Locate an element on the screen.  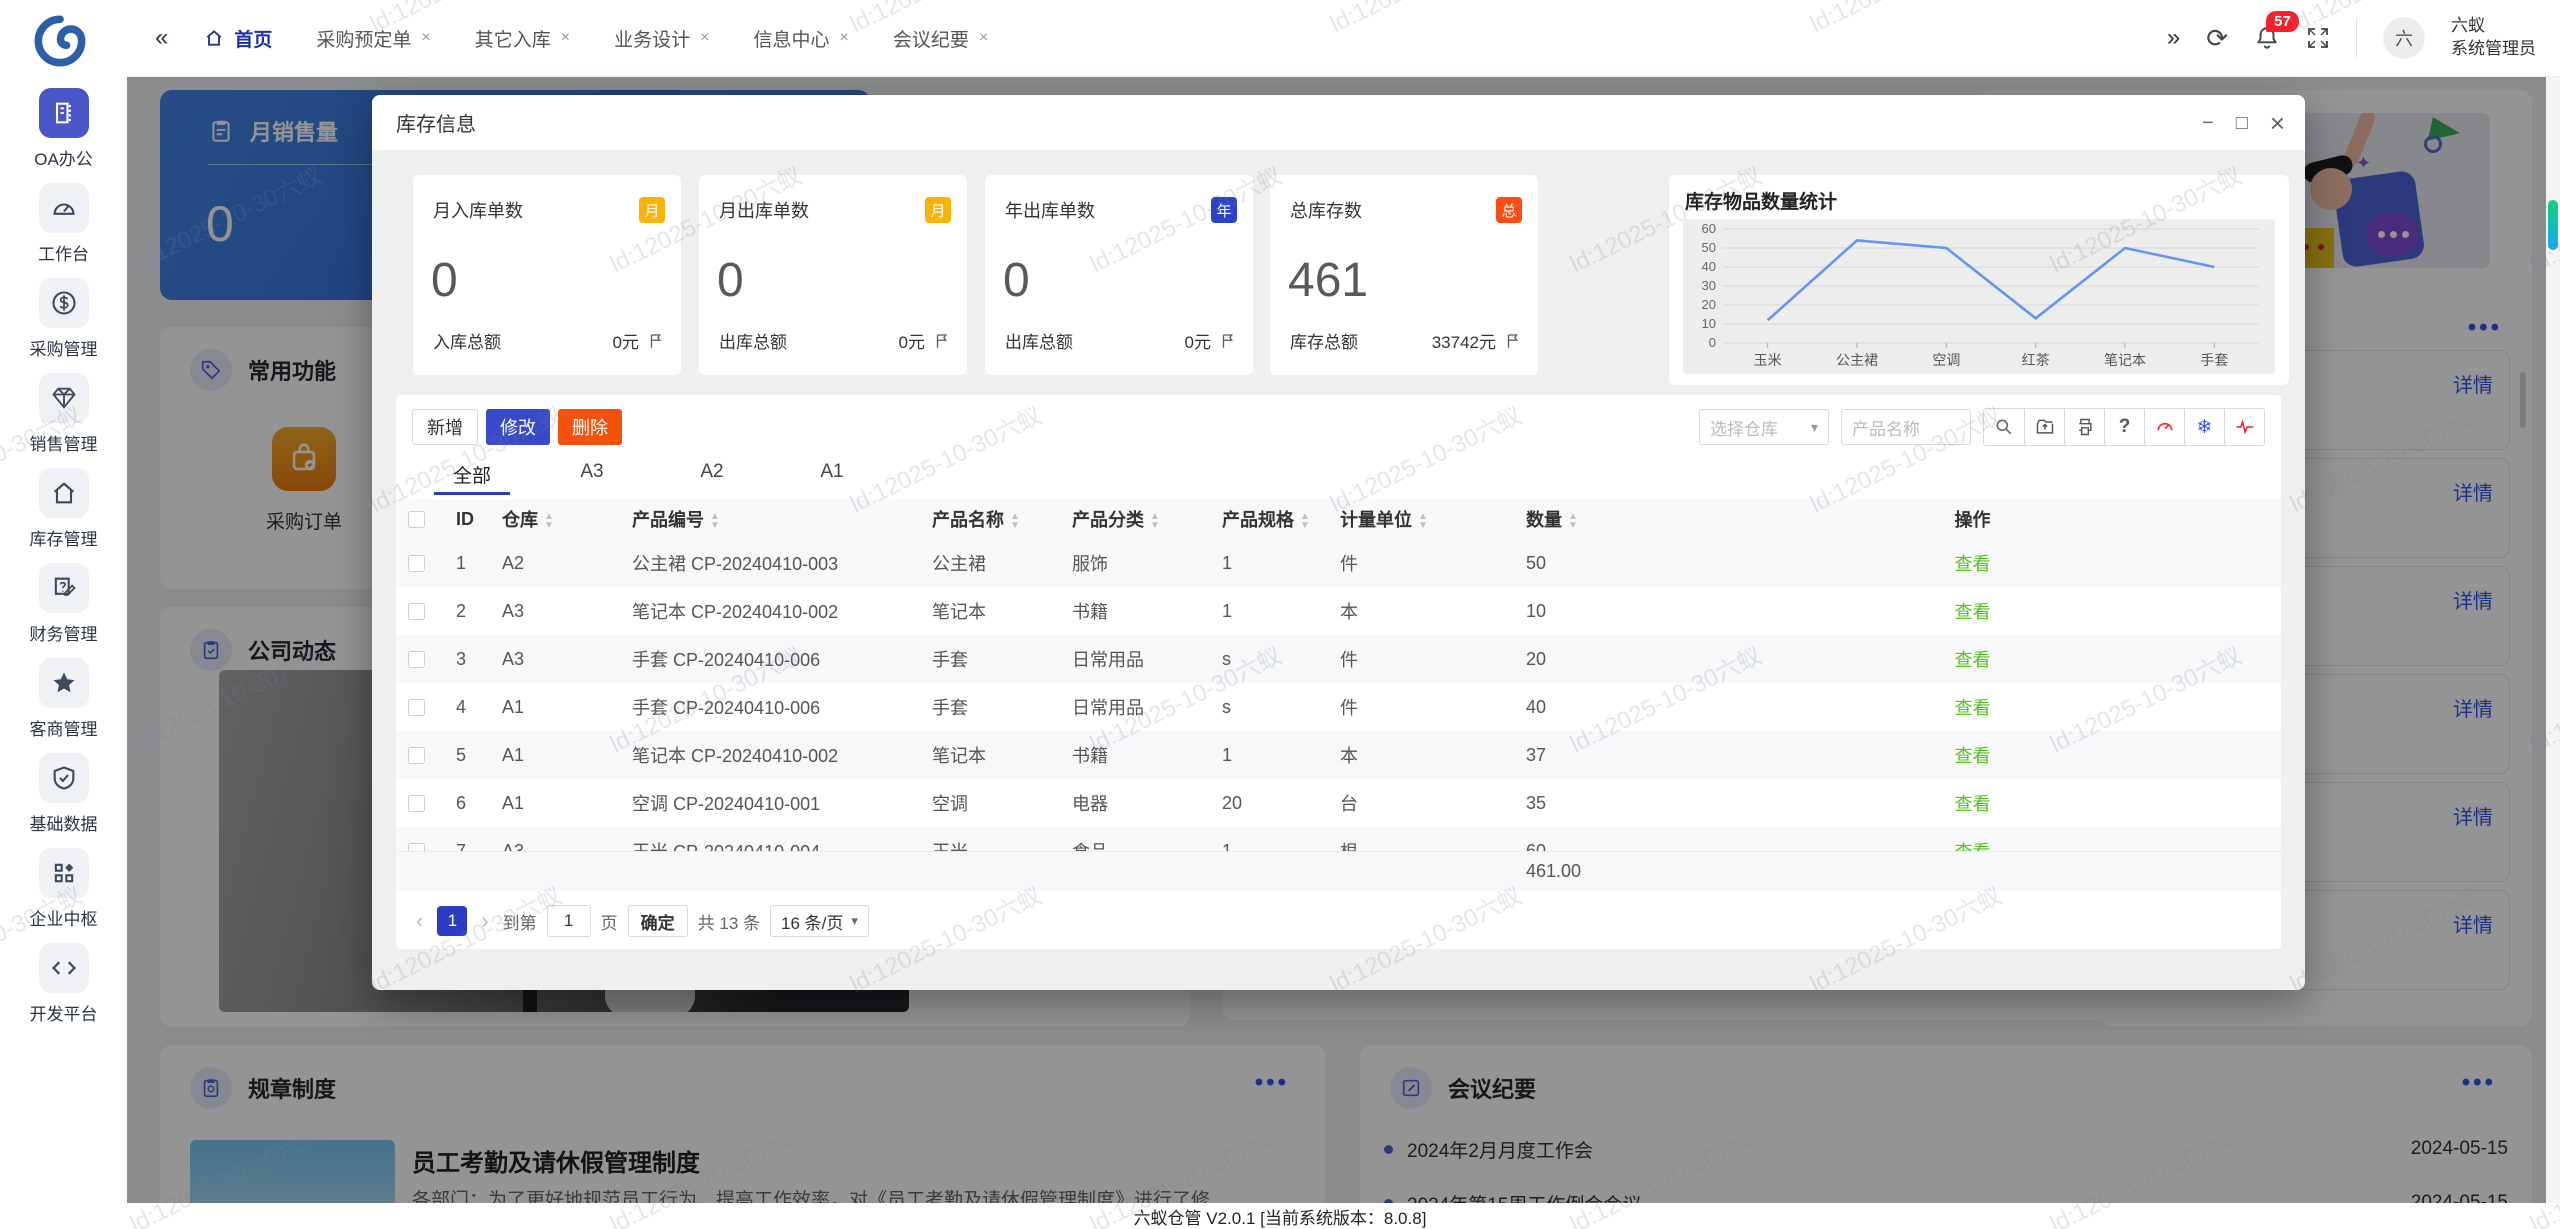
sidebar-item-企业中枢: 企业中枢 is located at coordinates (63, 895).